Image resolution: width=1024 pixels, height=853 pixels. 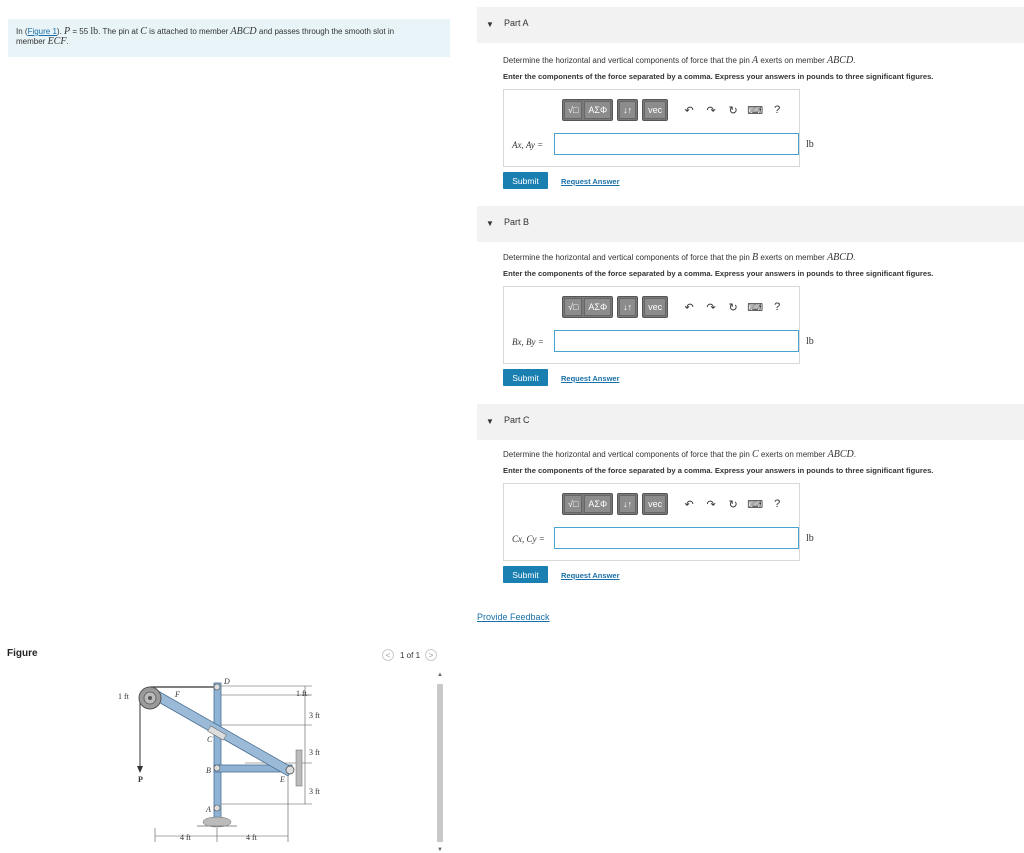 I want to click on label-C: C, so click(x=210, y=739).